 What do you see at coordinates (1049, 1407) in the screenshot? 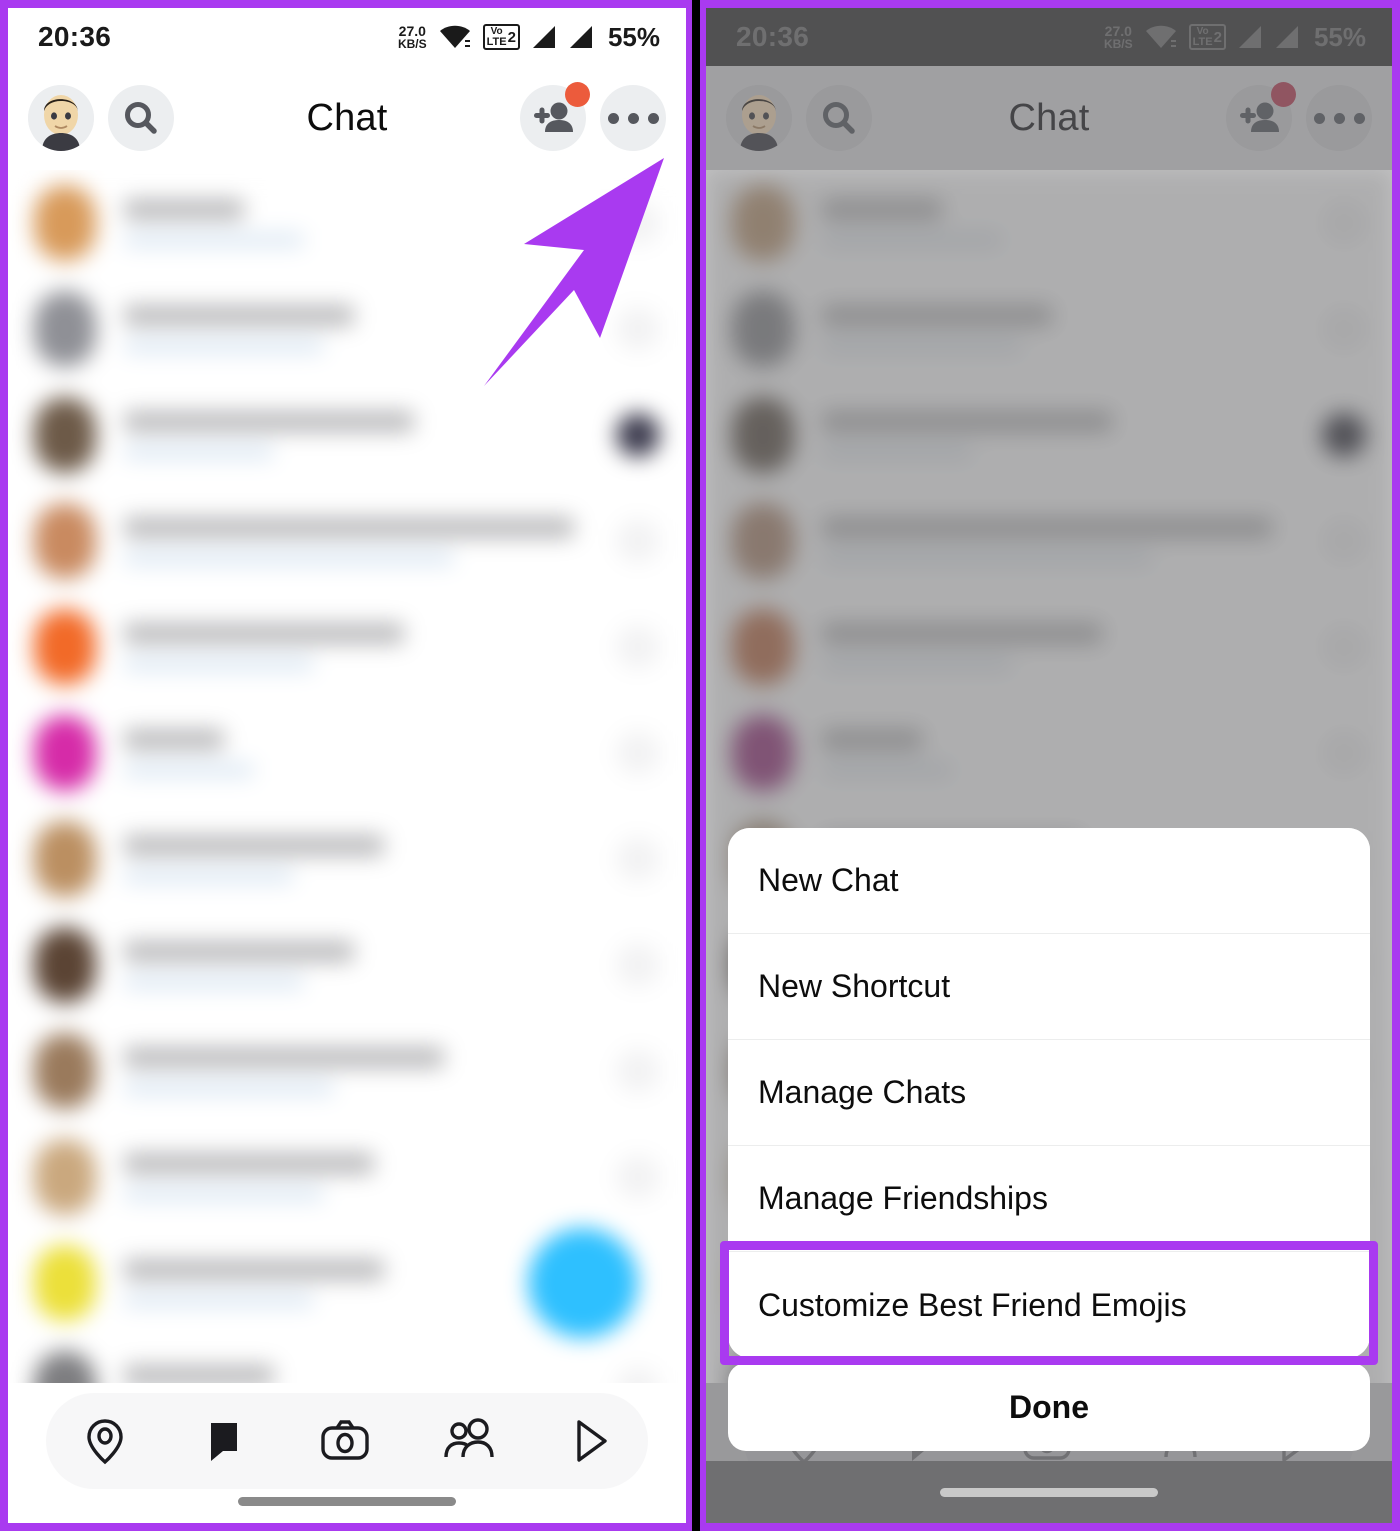
I see `done-button: Done` at bounding box center [1049, 1407].